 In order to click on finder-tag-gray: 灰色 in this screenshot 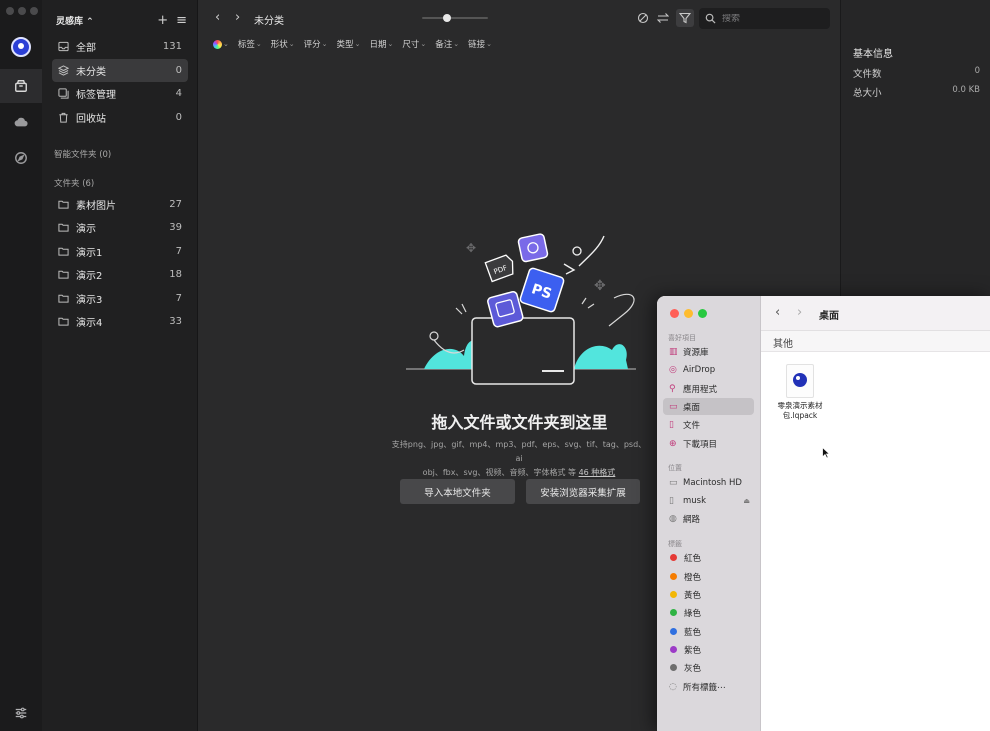, I will do `click(708, 667)`.